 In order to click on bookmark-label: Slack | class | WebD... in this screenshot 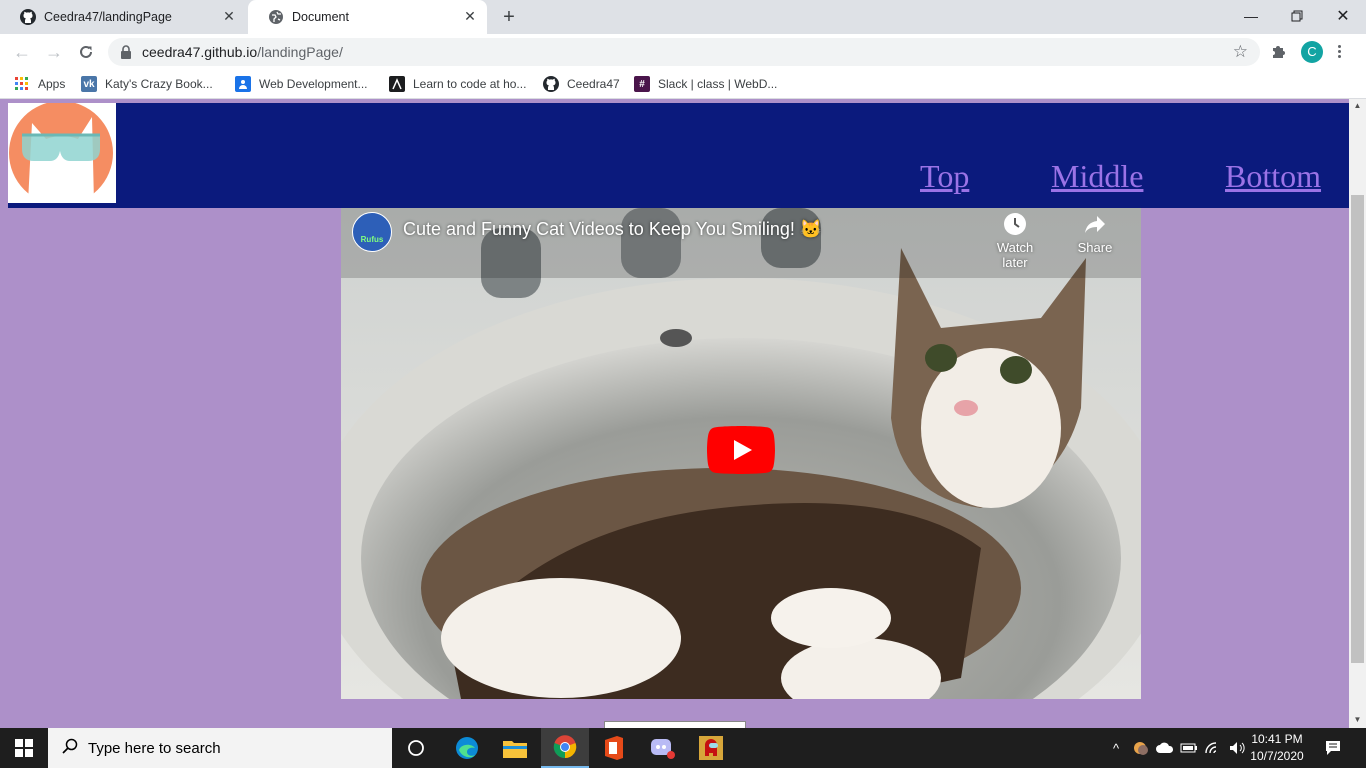, I will do `click(718, 84)`.